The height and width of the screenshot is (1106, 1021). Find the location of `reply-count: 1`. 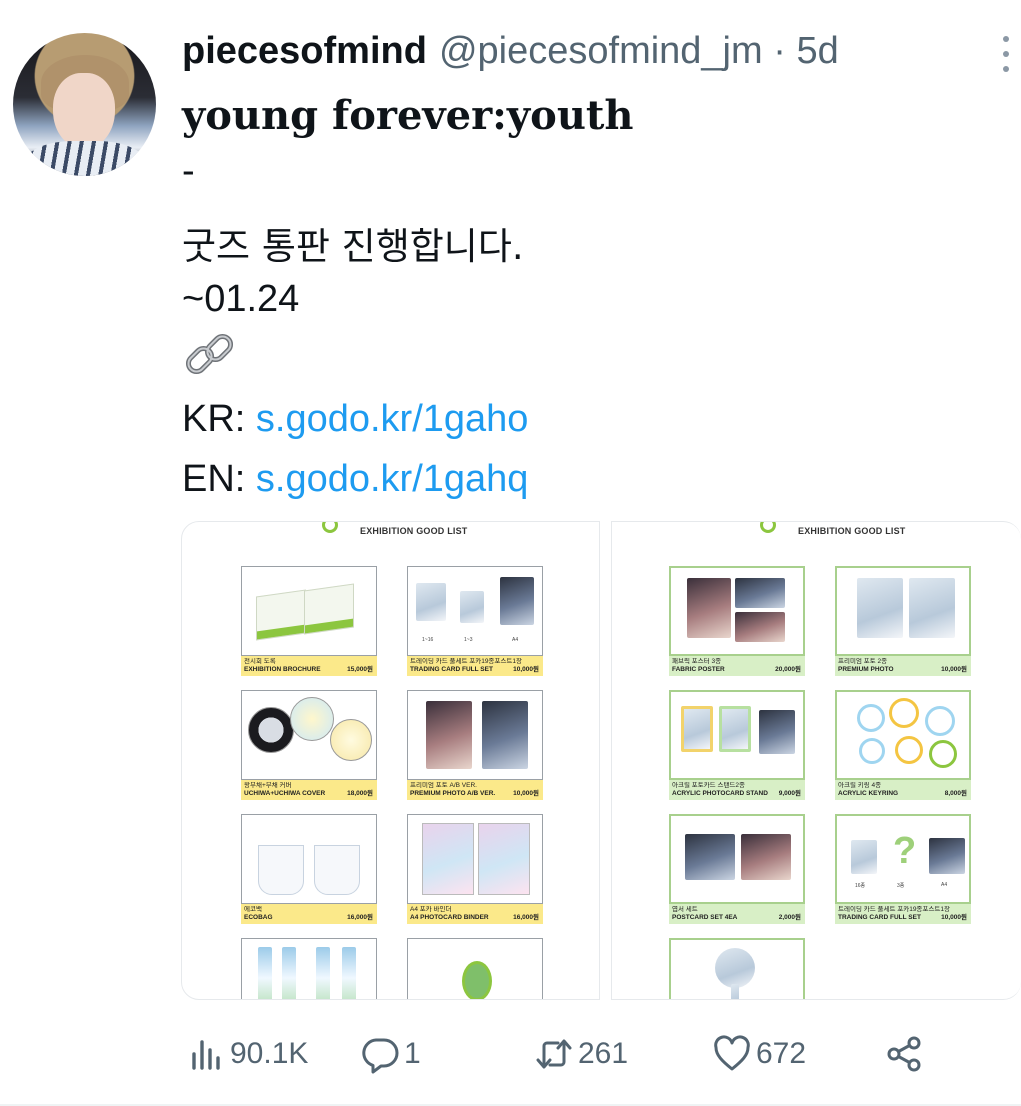

reply-count: 1 is located at coordinates (412, 1053).